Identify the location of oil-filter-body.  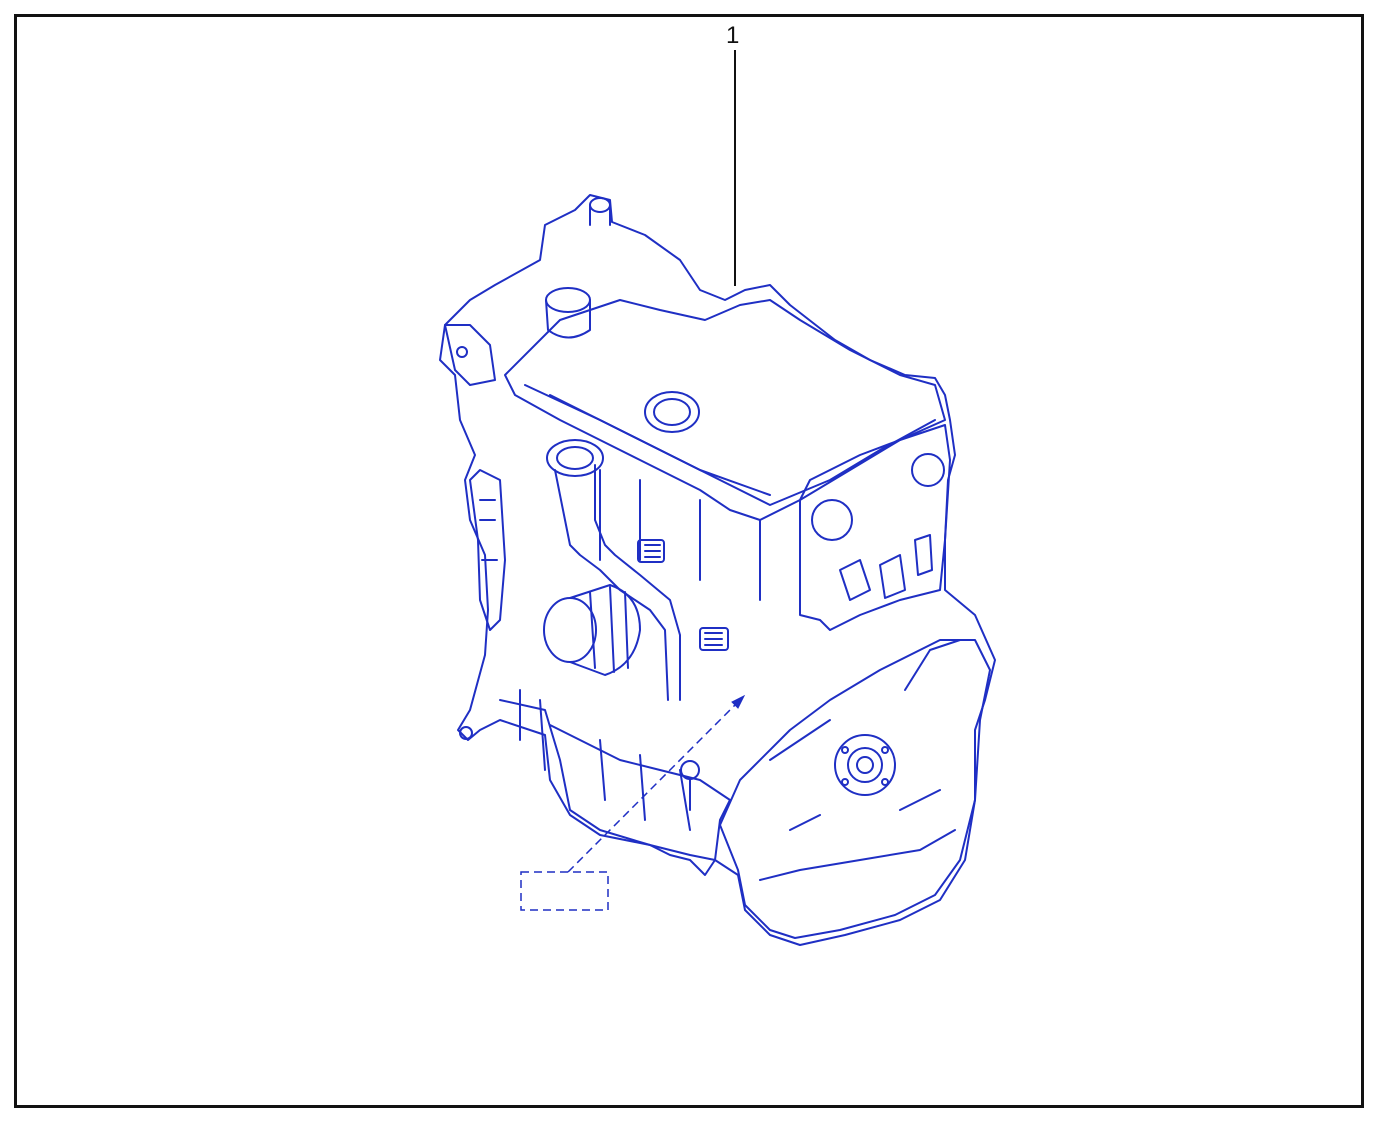
(605, 630).